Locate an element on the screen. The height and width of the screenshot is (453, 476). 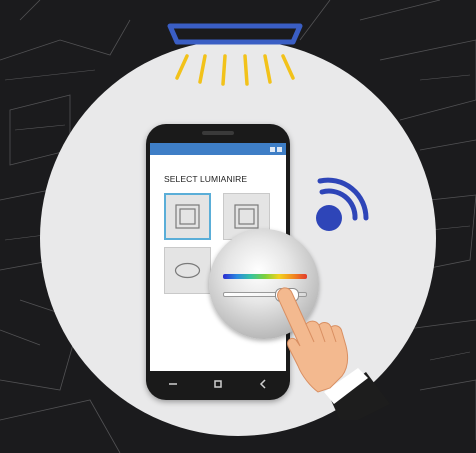
screen-title: SELECT LUMIANIRE is located at coordinates (206, 179).